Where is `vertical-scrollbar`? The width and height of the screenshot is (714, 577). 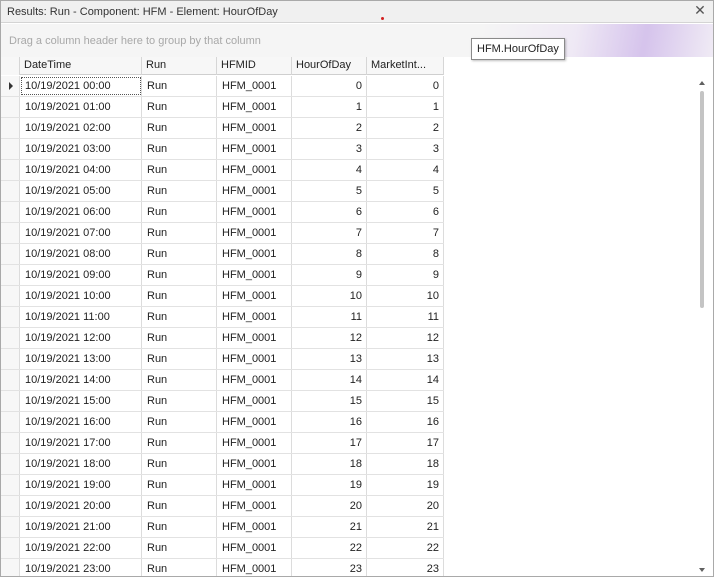 vertical-scrollbar is located at coordinates (702, 325).